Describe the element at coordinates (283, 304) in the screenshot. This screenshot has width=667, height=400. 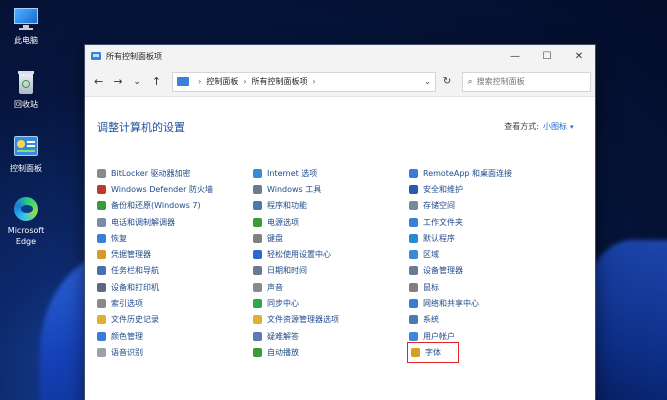
I see `item-label: 同步中心` at that location.